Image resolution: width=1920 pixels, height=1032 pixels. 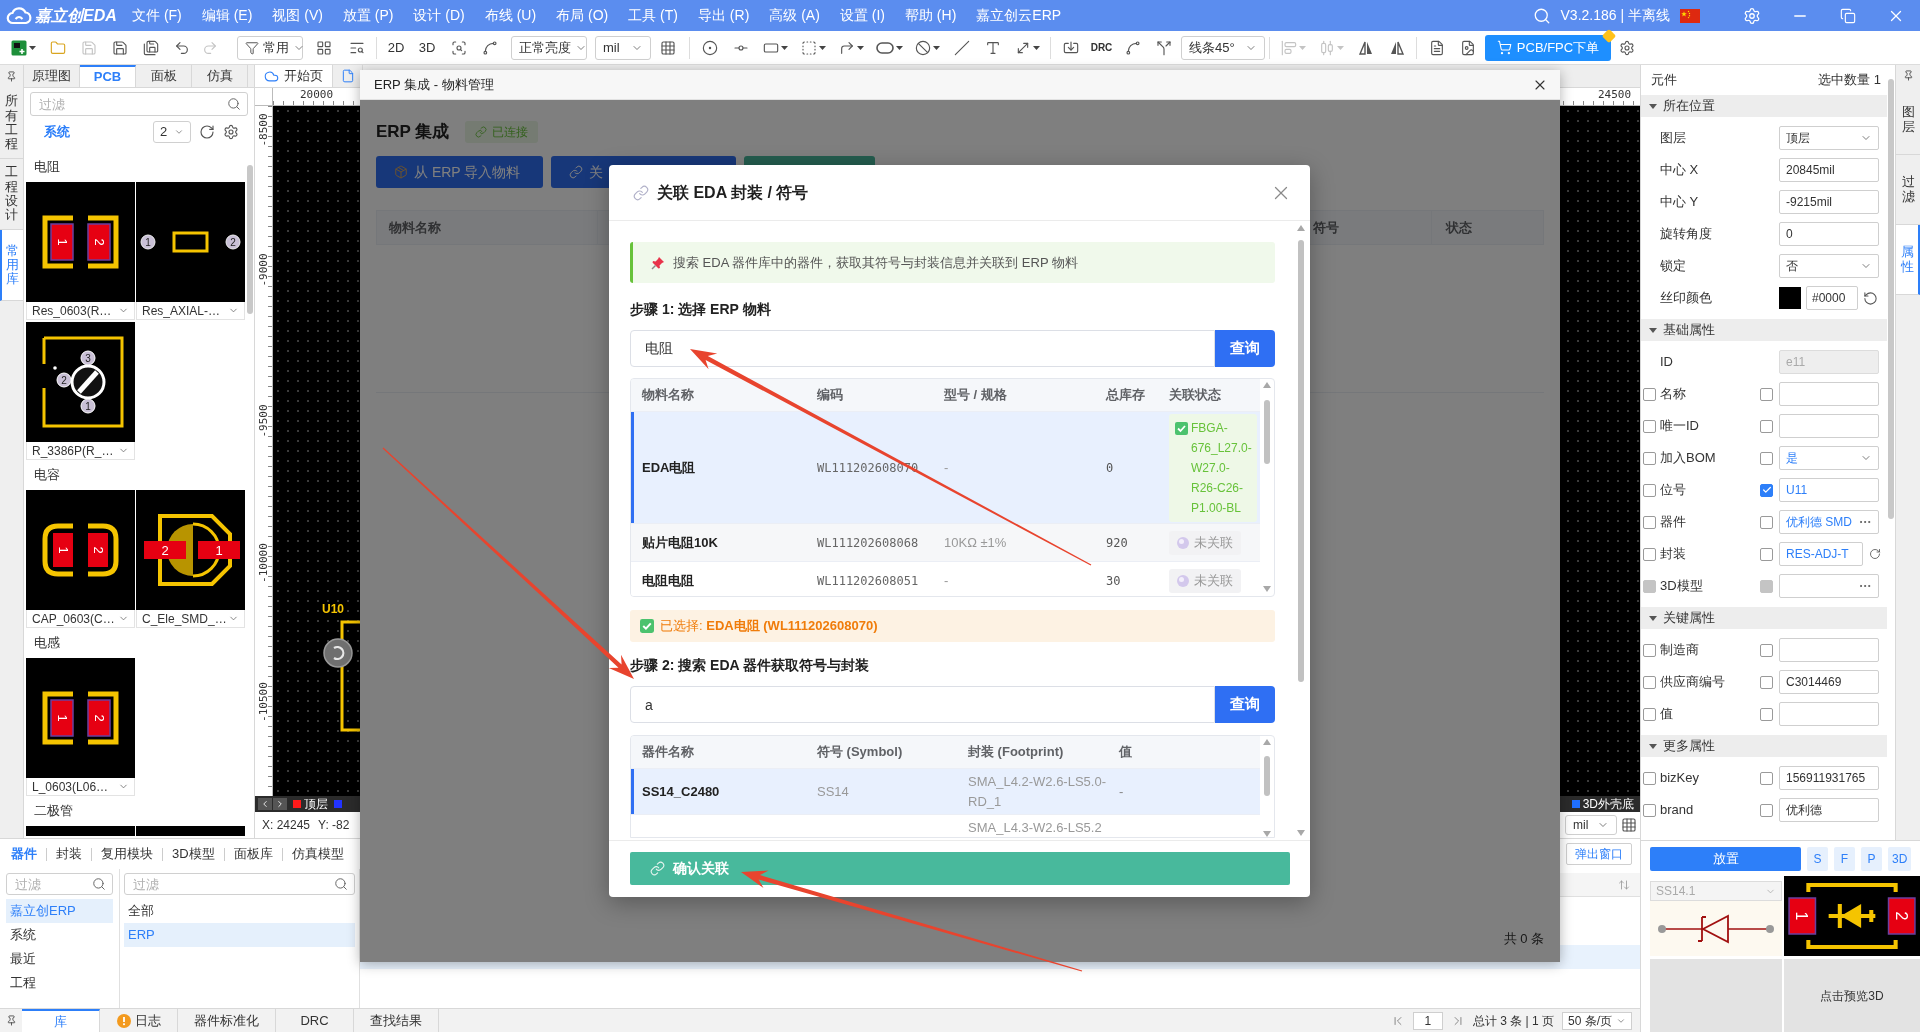 What do you see at coordinates (1852, 916) in the screenshot?
I see `footprint-preview-drawing: 1 2` at bounding box center [1852, 916].